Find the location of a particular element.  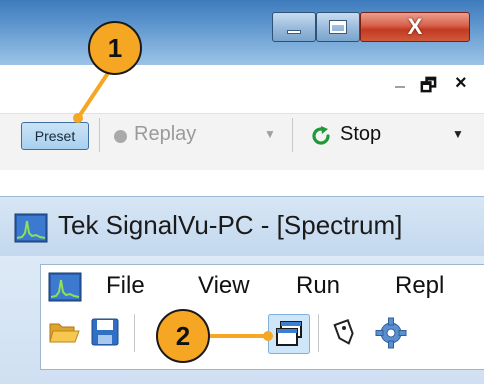

tag-icon is located at coordinates (345, 333).